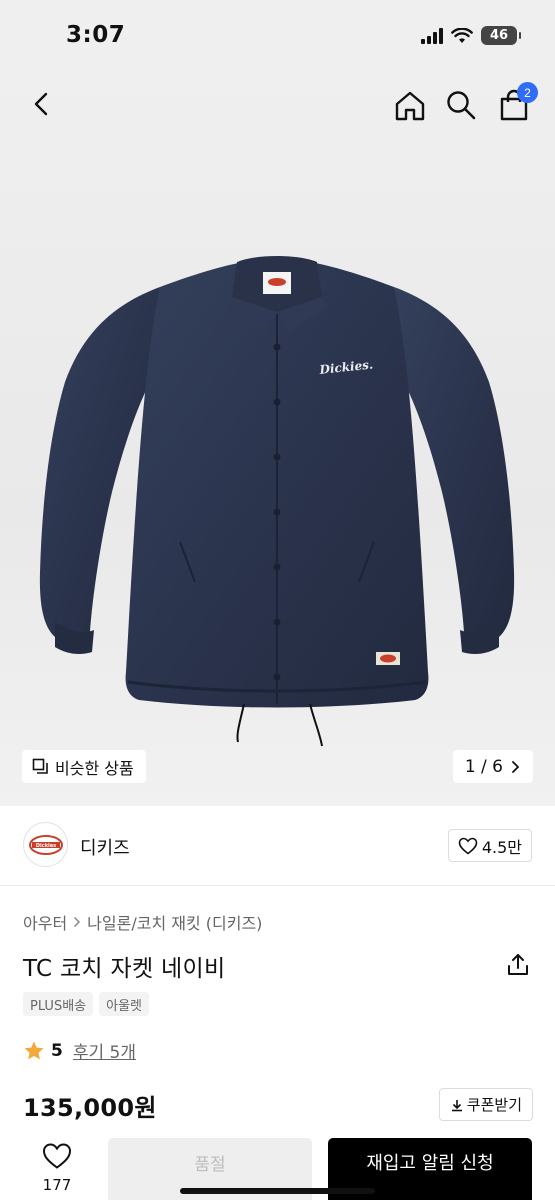 The height and width of the screenshot is (1200, 555). What do you see at coordinates (96, 35) in the screenshot?
I see `status-time: 3:07` at bounding box center [96, 35].